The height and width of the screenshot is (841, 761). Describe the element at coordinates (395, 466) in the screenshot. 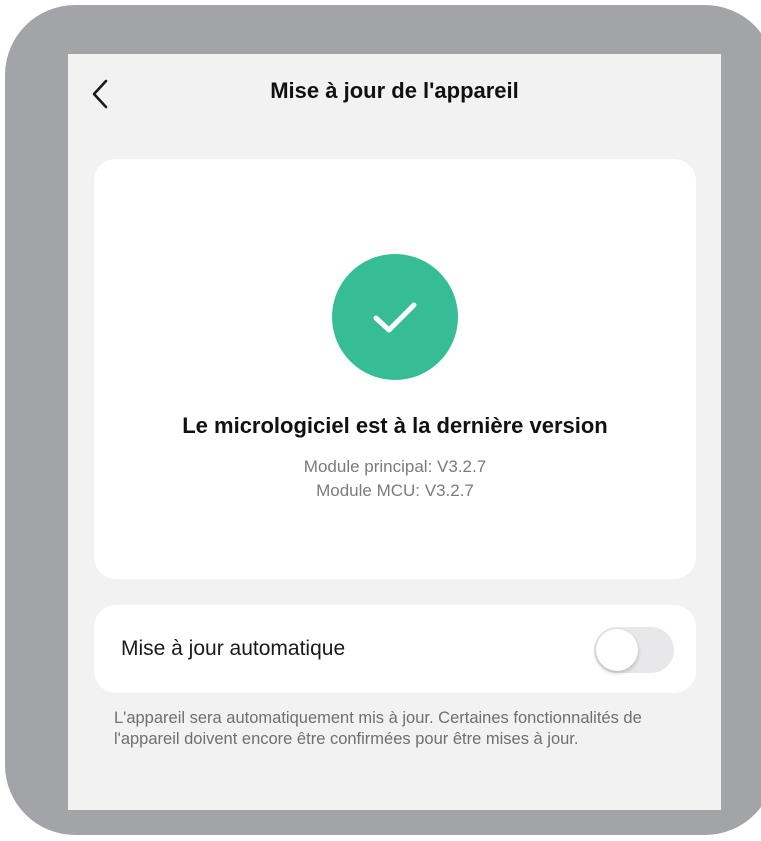

I see `main-module-version: Module principal: V3.2.7` at that location.